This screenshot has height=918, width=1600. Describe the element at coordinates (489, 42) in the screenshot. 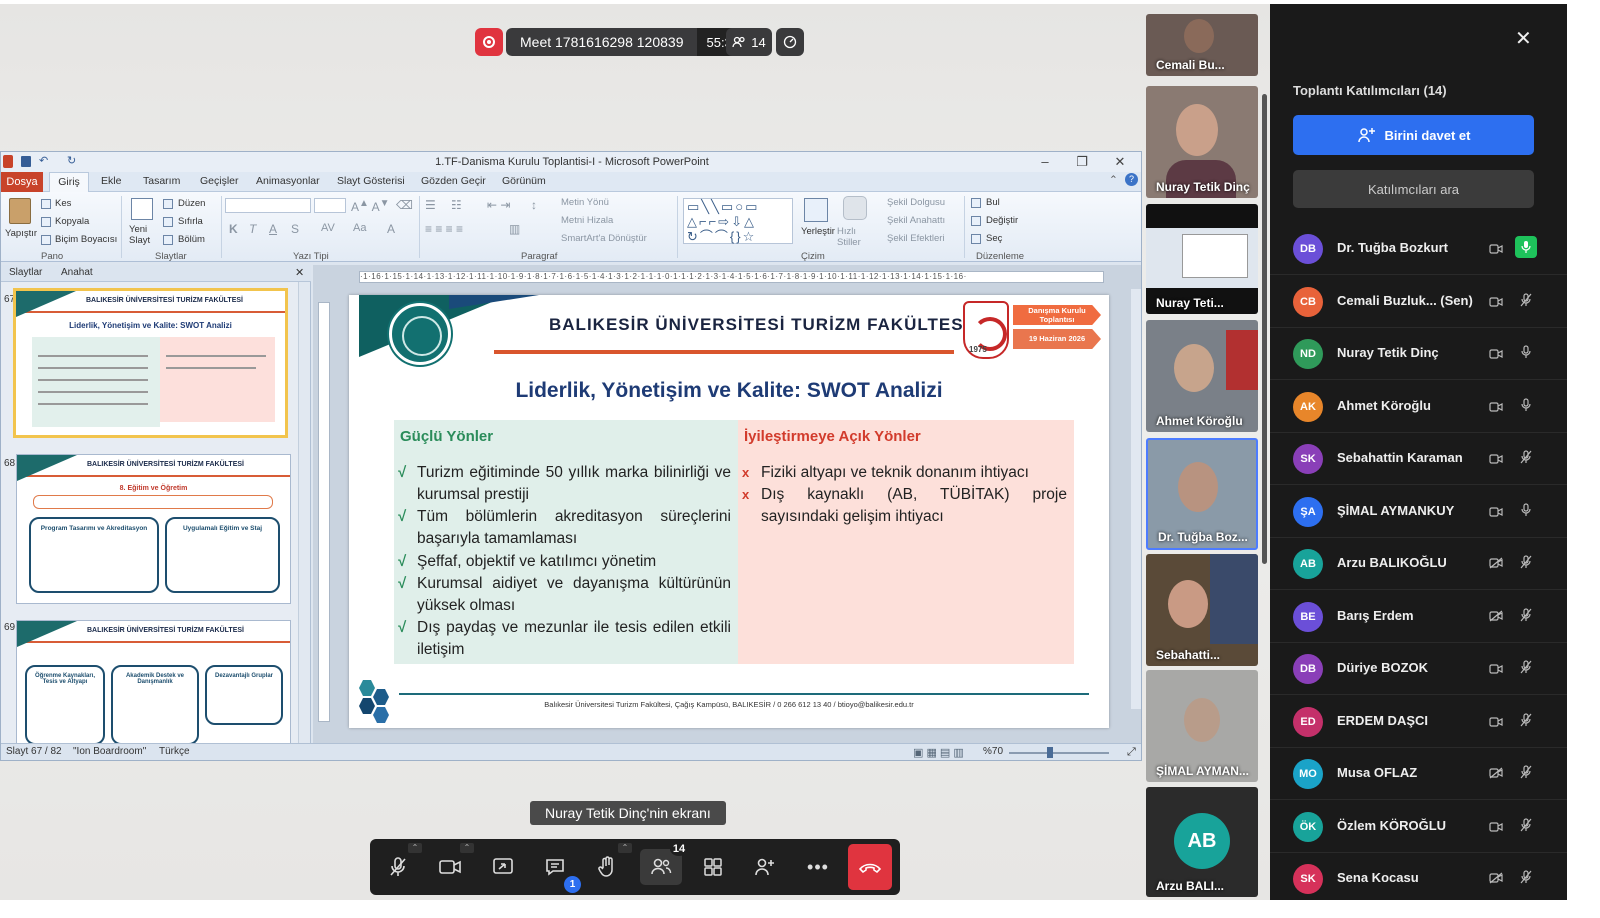

I see `recording-indicator` at that location.